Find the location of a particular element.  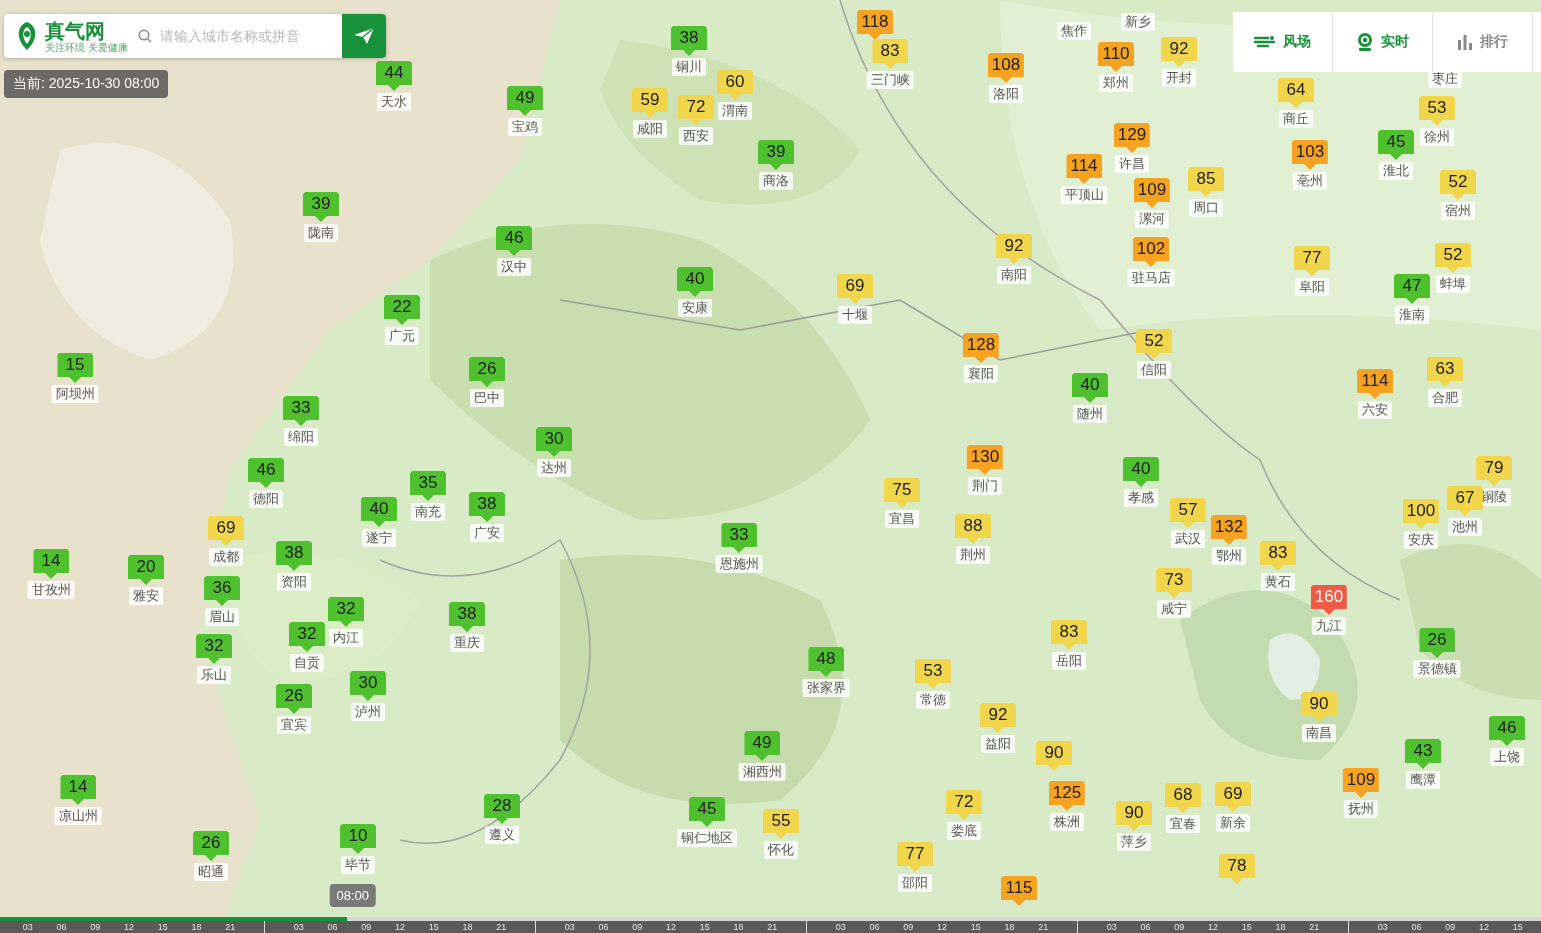

city-label: 咸阳 is located at coordinates (650, 129).